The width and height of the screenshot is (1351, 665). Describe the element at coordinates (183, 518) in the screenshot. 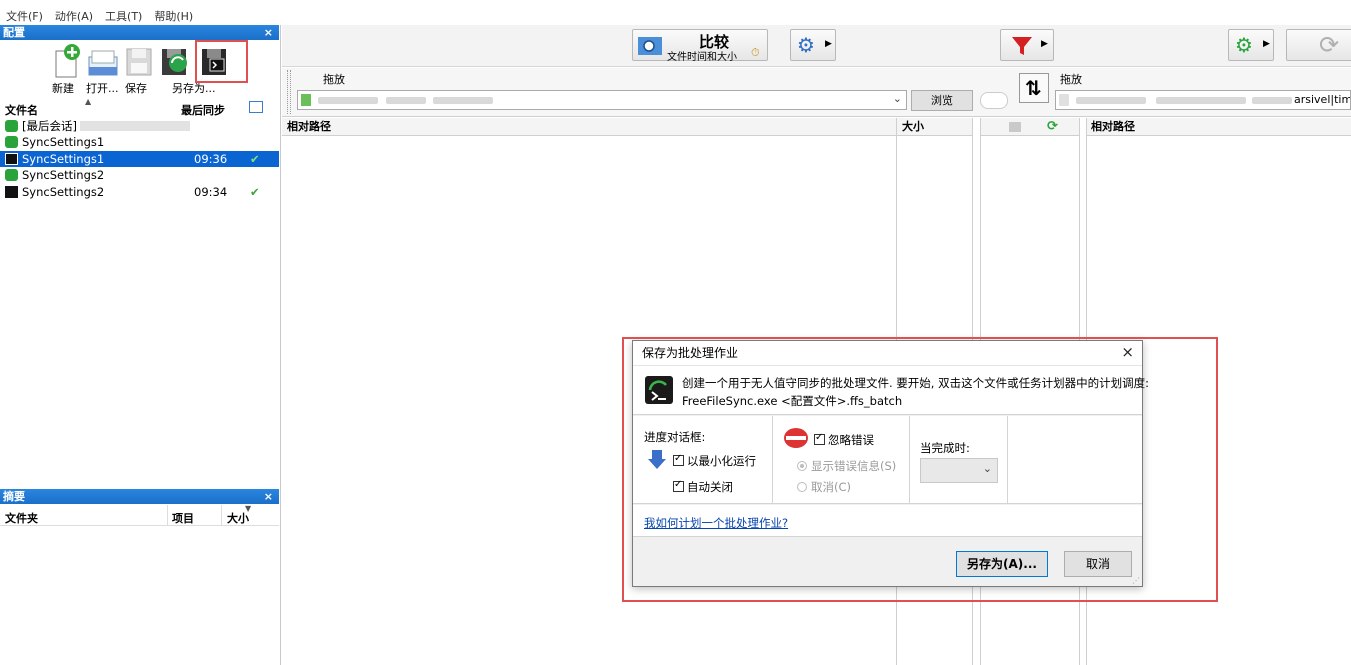

I see `col-items: 项目` at that location.